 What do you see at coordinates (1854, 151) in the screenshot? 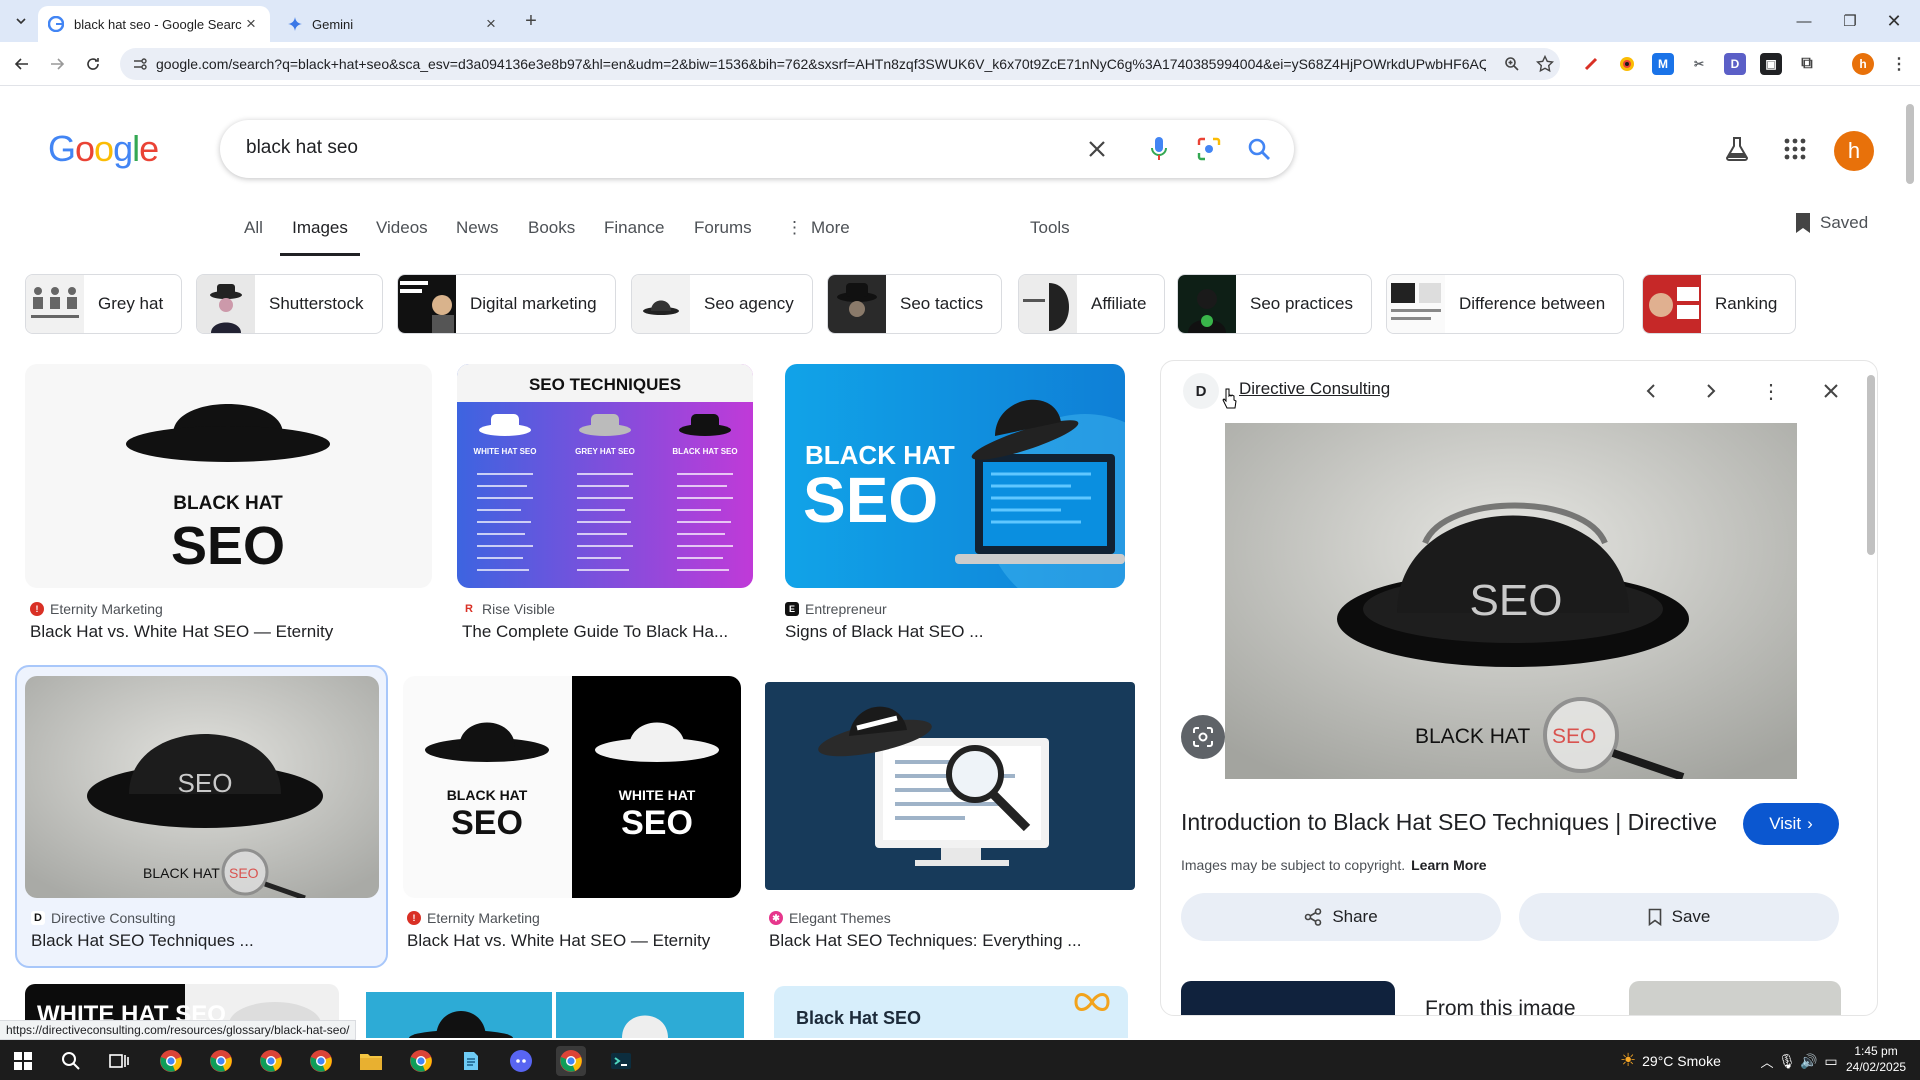
I see `account-avatar: h` at bounding box center [1854, 151].